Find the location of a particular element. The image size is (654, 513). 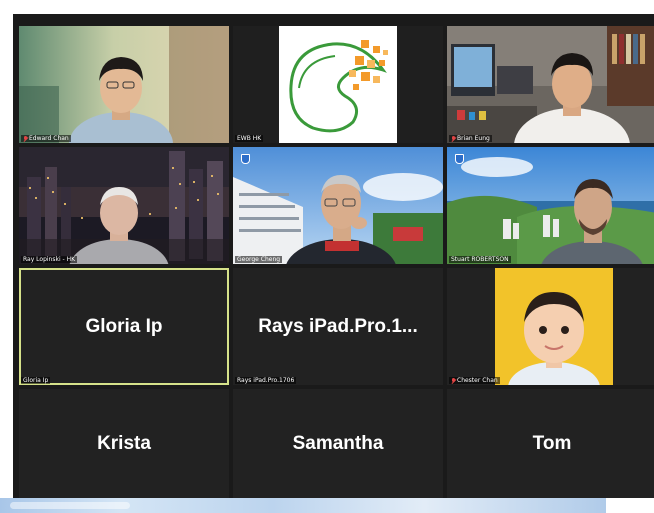

participant-name-tag: Gloria Ip is located at coordinates (36, 380).